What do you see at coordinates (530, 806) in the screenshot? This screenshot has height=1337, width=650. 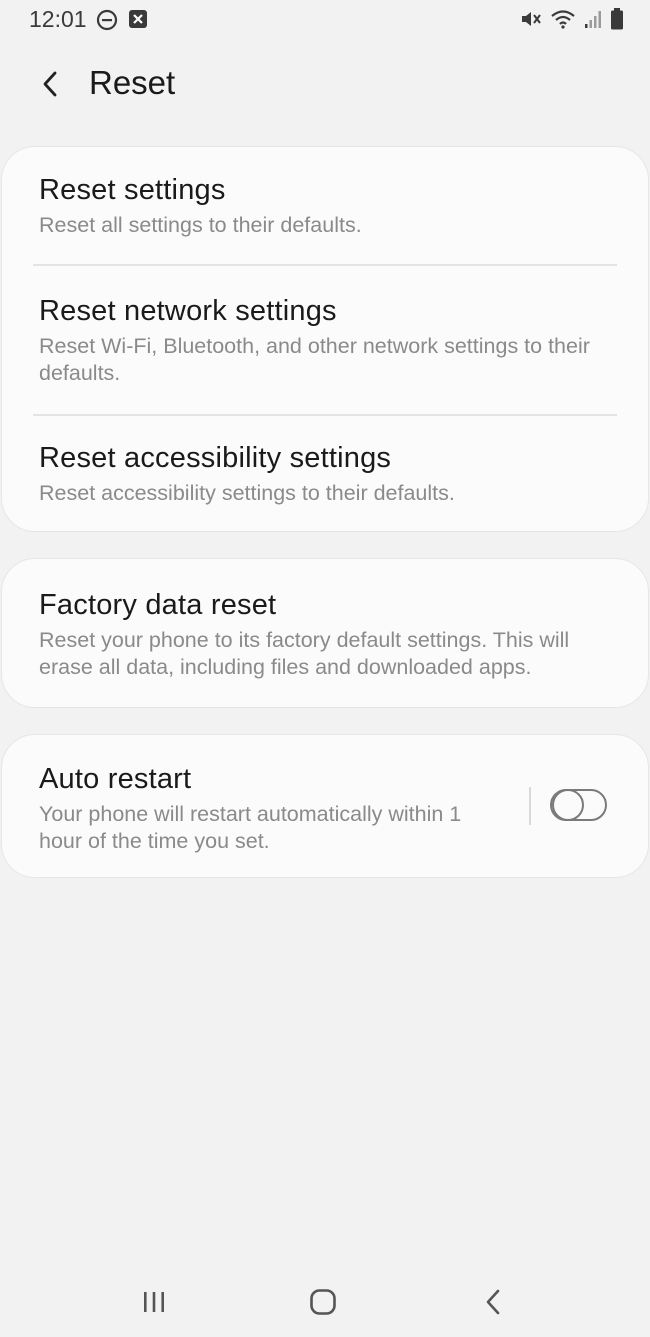 I see `toggle-separator` at bounding box center [530, 806].